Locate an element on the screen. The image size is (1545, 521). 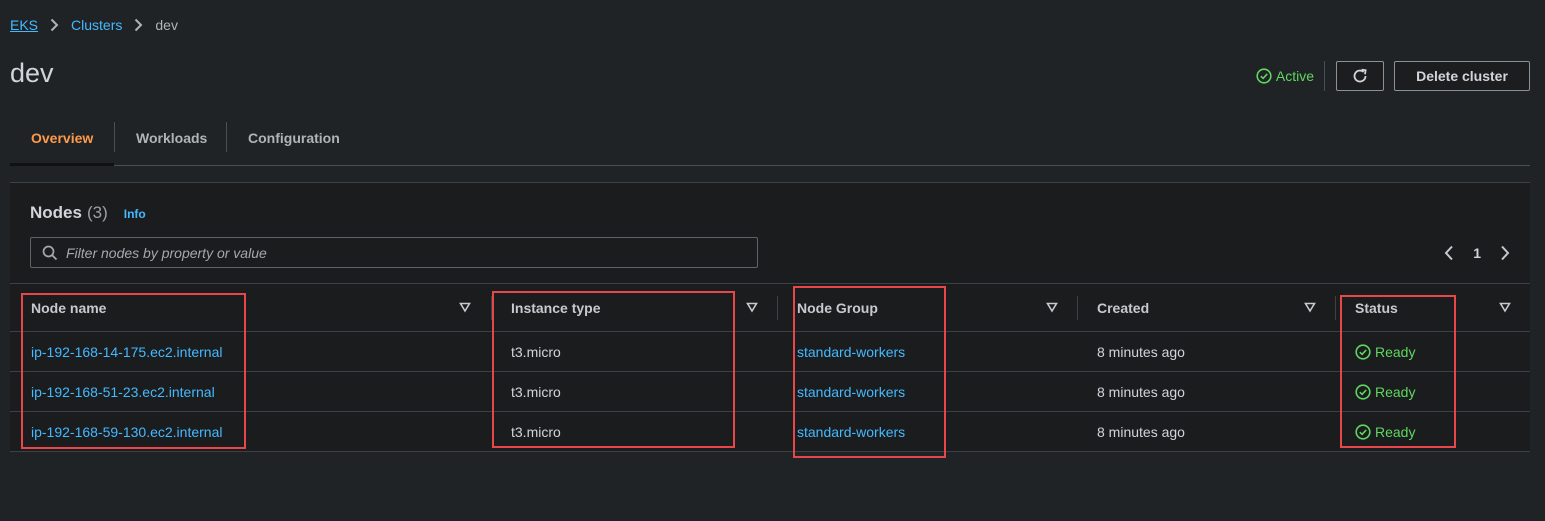
breadcrumb: EKS Clusters dev is located at coordinates (94, 25).